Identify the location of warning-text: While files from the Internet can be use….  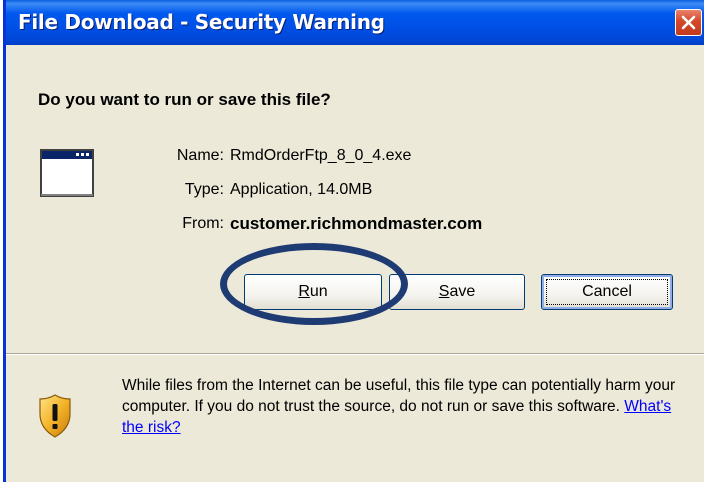
(399, 406).